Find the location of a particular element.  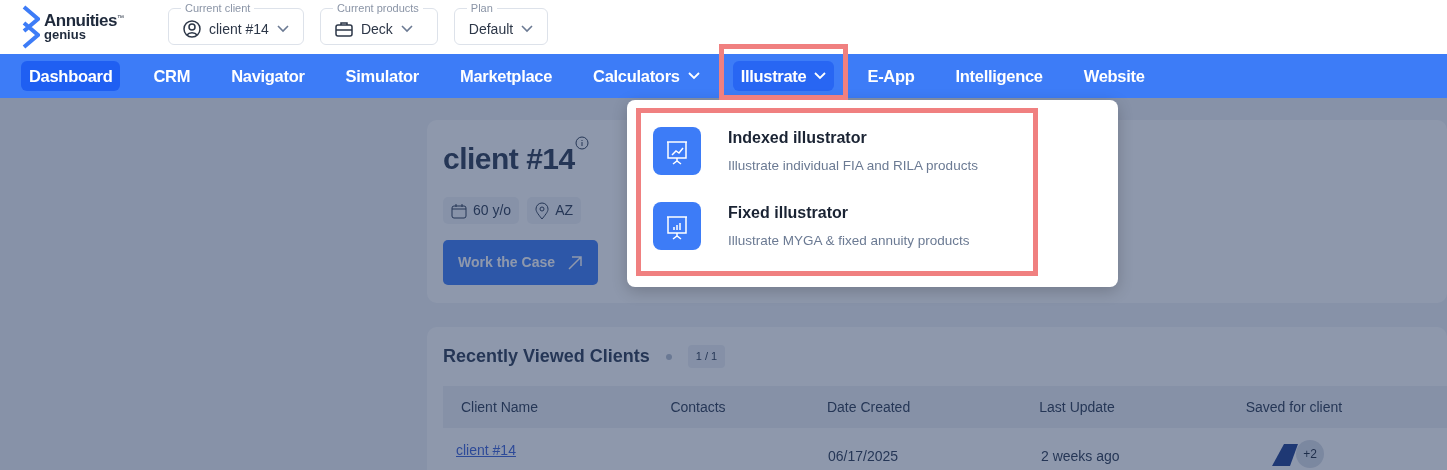

nav-tab: Calculators is located at coordinates (646, 76).